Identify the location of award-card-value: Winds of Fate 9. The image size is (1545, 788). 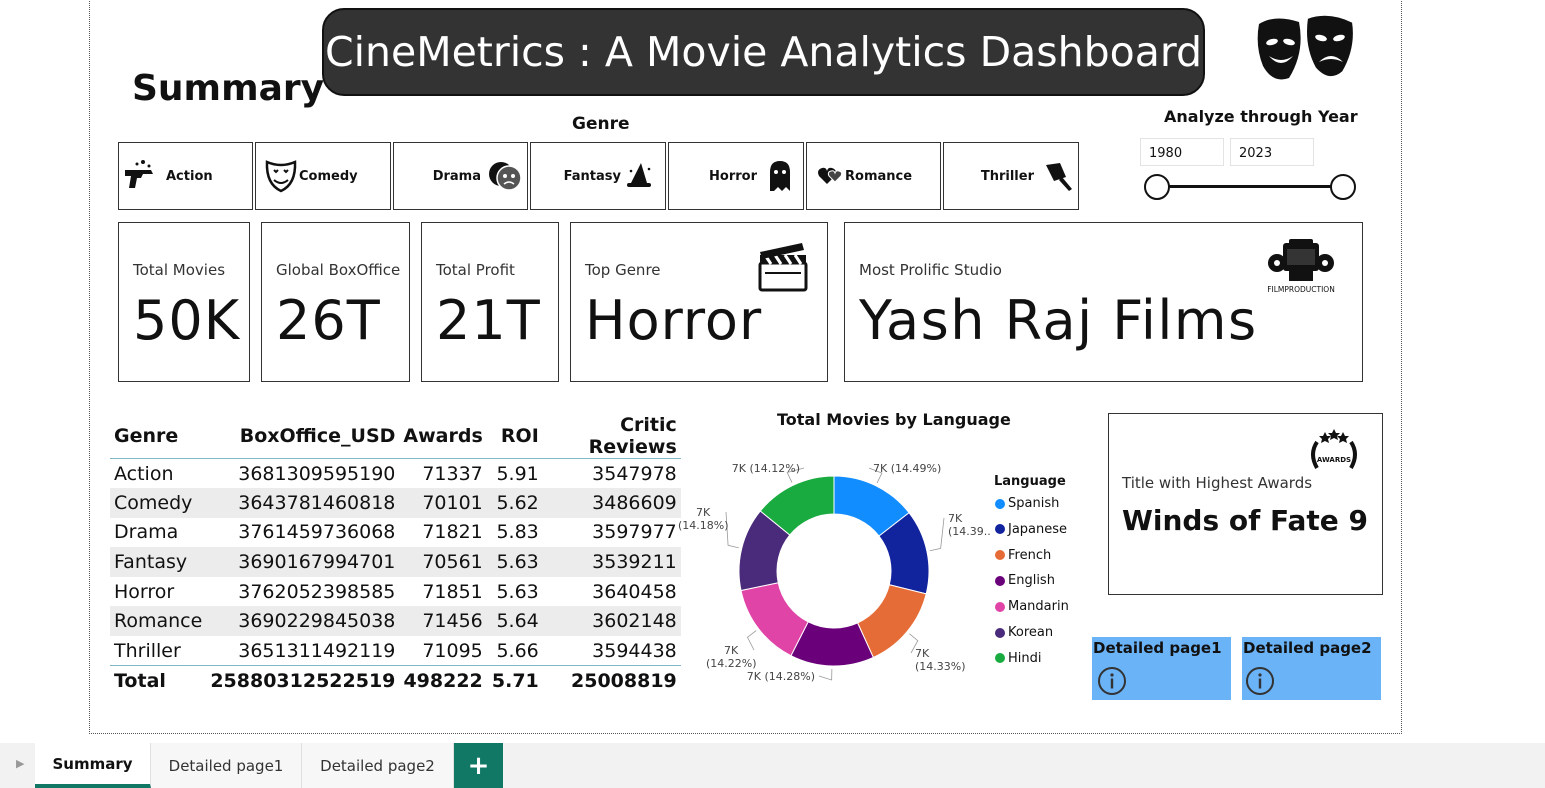
(1245, 520).